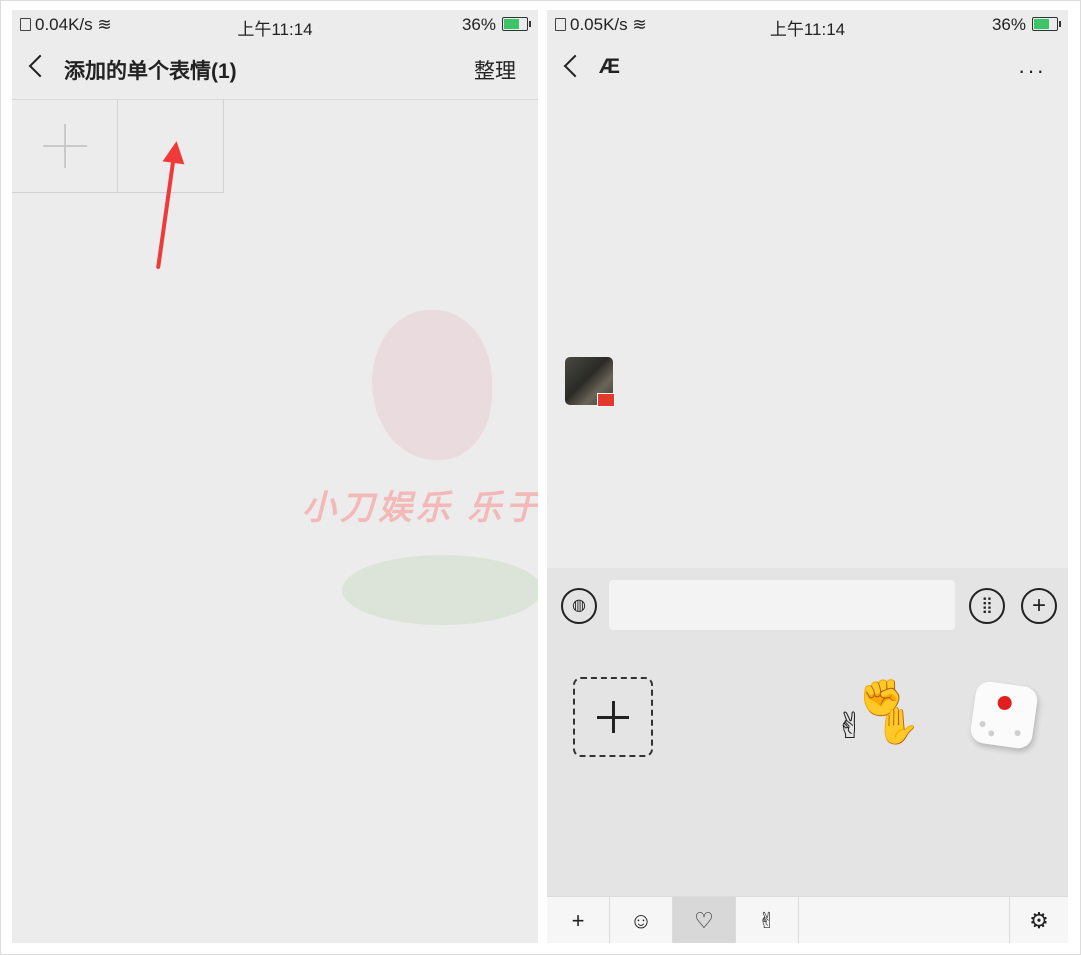  What do you see at coordinates (578, 920) in the screenshot?
I see `tab-add-icon: +` at bounding box center [578, 920].